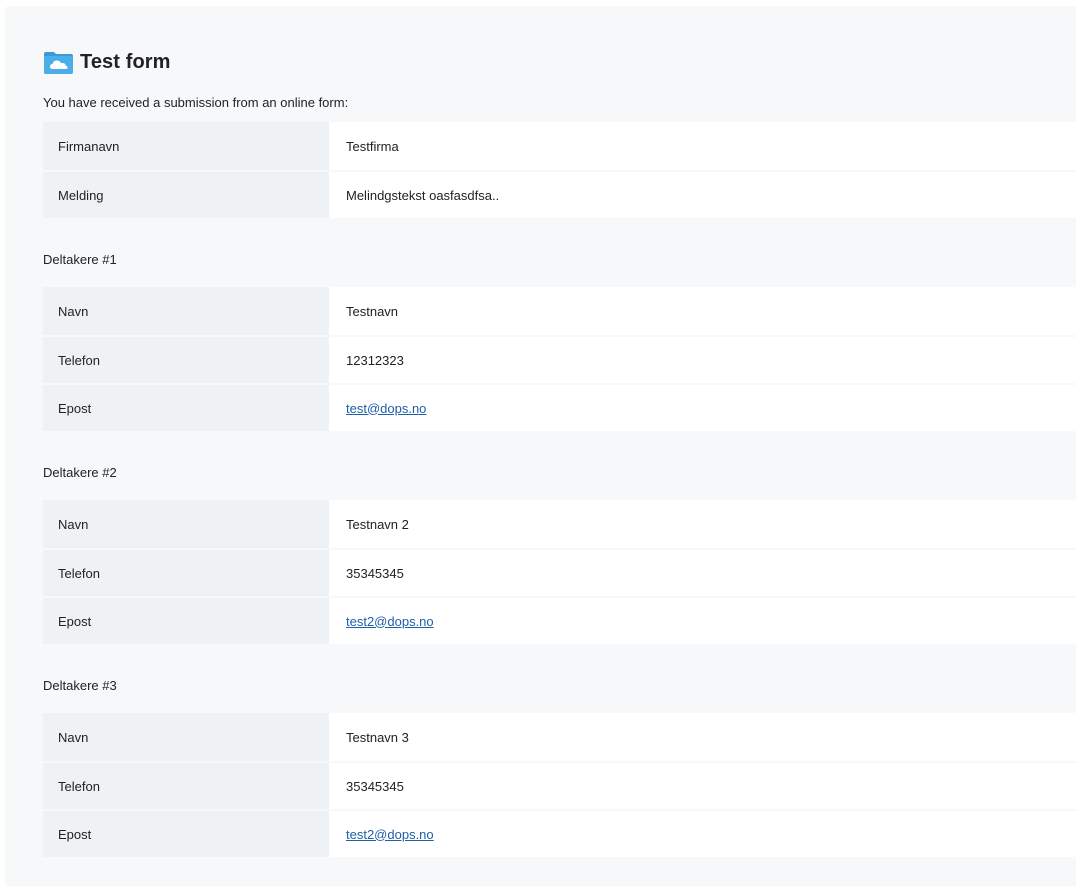 Image resolution: width=1076 pixels, height=891 pixels. I want to click on table-row: Telefon 12312323, so click(559, 359).